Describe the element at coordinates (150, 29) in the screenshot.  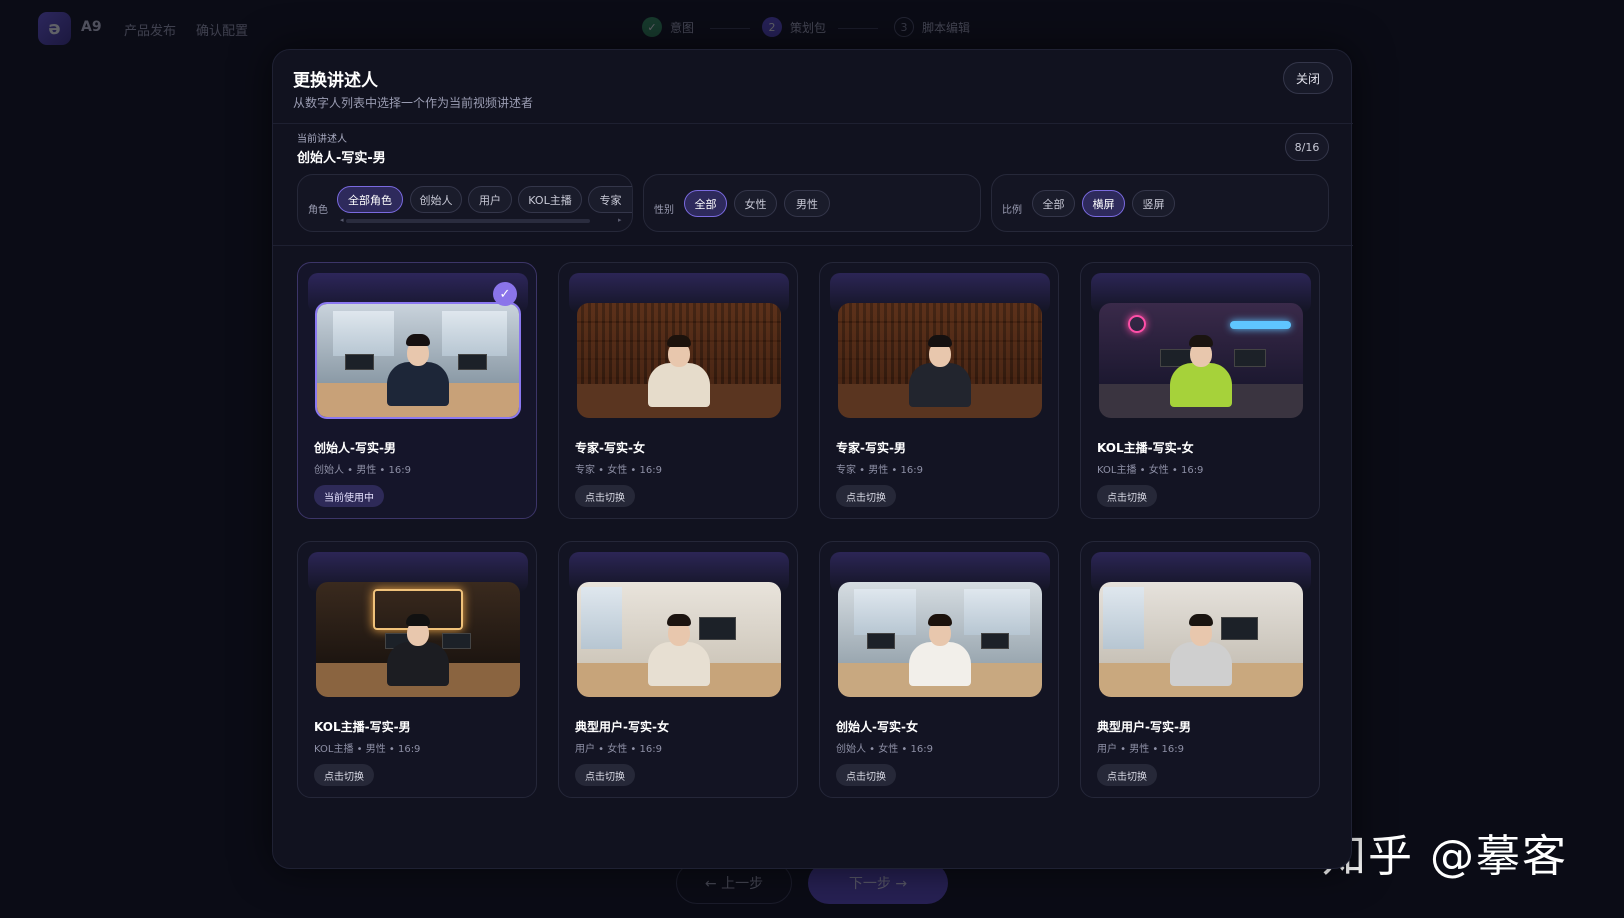
I see `nav-item-product-launch: 产品发布` at that location.